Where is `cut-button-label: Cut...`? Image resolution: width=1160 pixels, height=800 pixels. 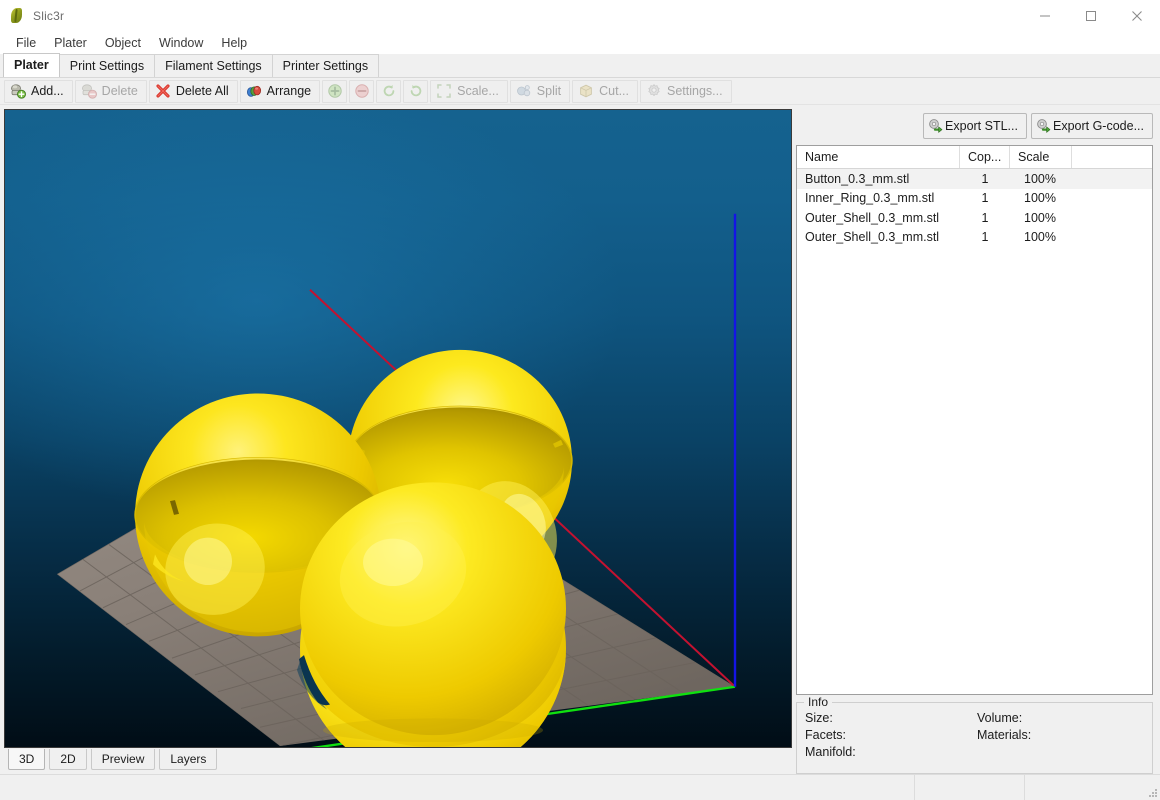 cut-button-label: Cut... is located at coordinates (614, 91).